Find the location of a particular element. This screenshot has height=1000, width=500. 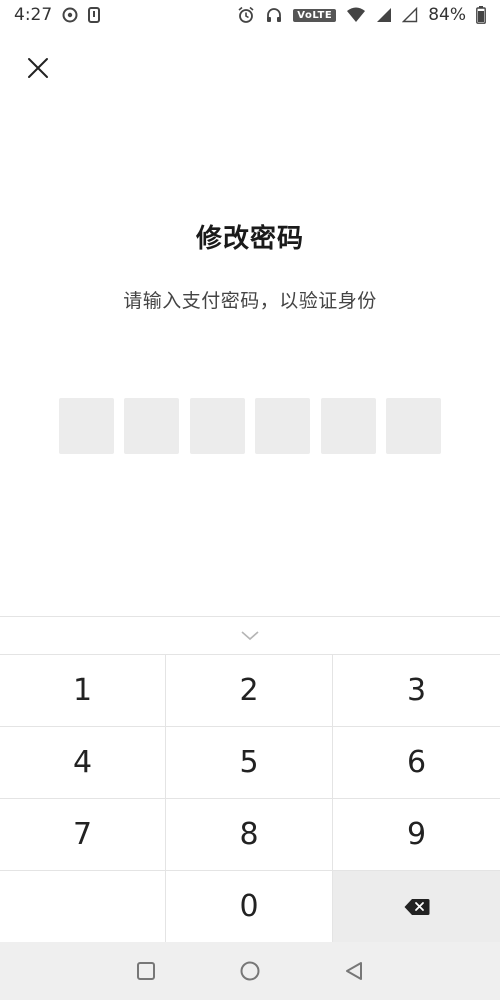

close-icon is located at coordinates (38, 68).